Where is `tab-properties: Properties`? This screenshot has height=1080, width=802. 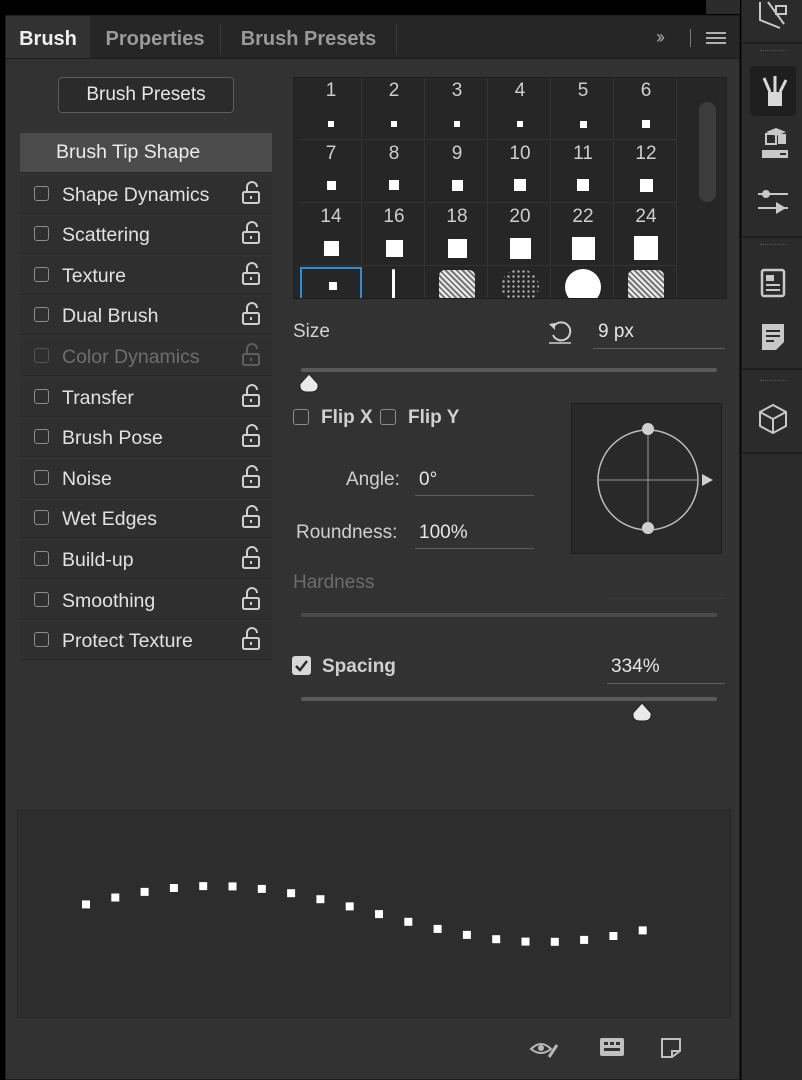 tab-properties: Properties is located at coordinates (155, 37).